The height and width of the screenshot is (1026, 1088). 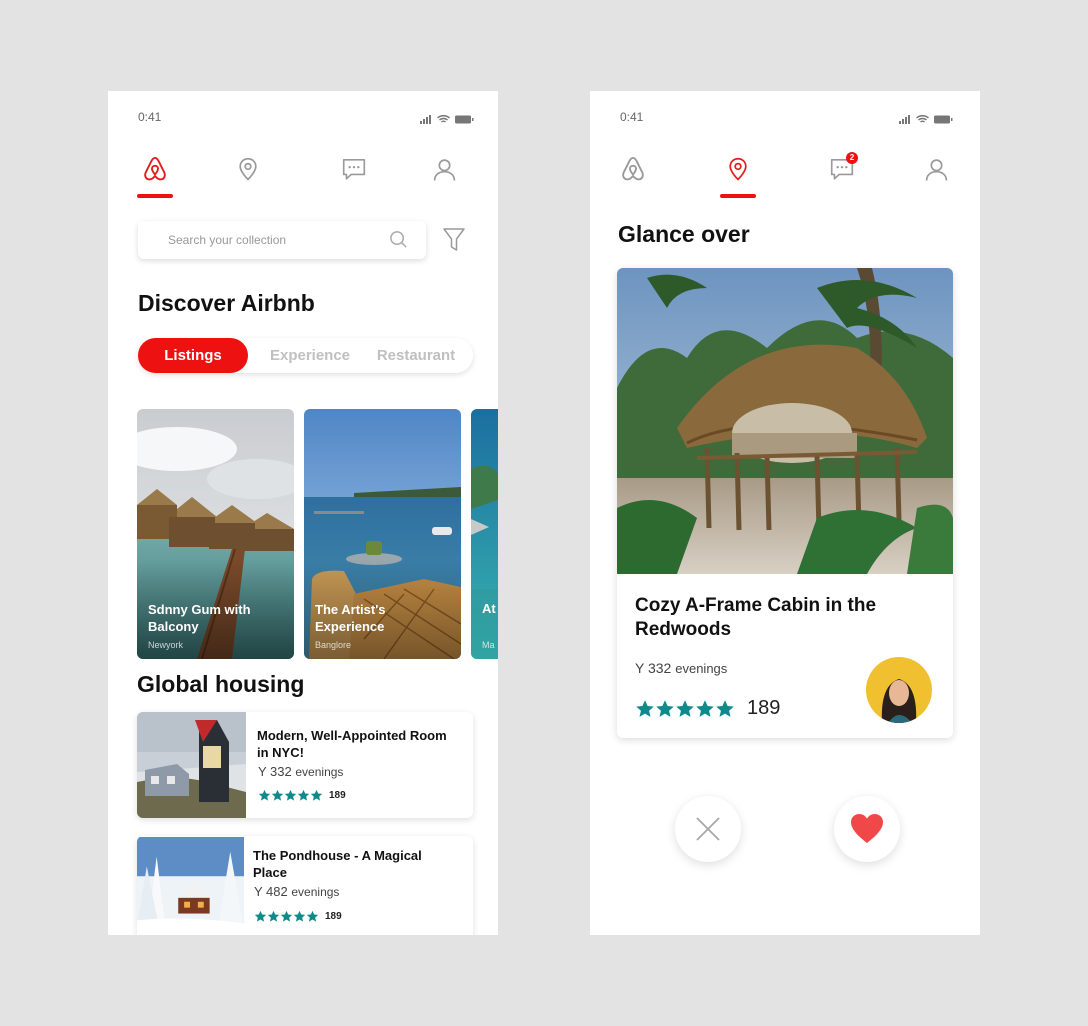 I want to click on featured-price: Y 332 evenings, so click(x=681, y=668).